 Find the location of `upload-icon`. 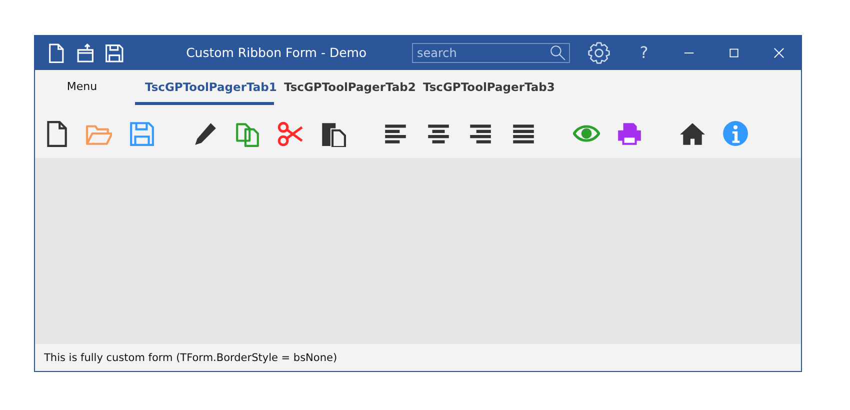

upload-icon is located at coordinates (84, 52).